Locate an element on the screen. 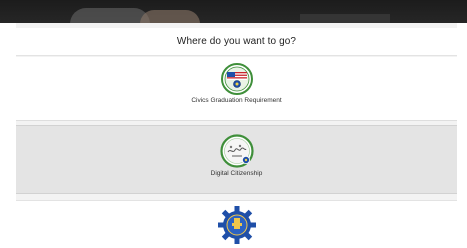 This screenshot has width=467, height=248. gear-seal-icon is located at coordinates (236, 225).